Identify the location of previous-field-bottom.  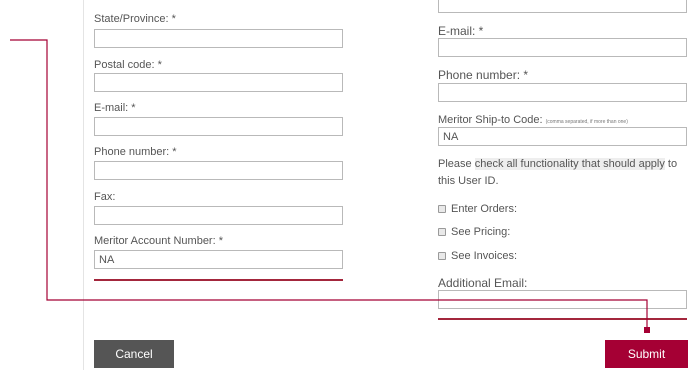
(562, 6).